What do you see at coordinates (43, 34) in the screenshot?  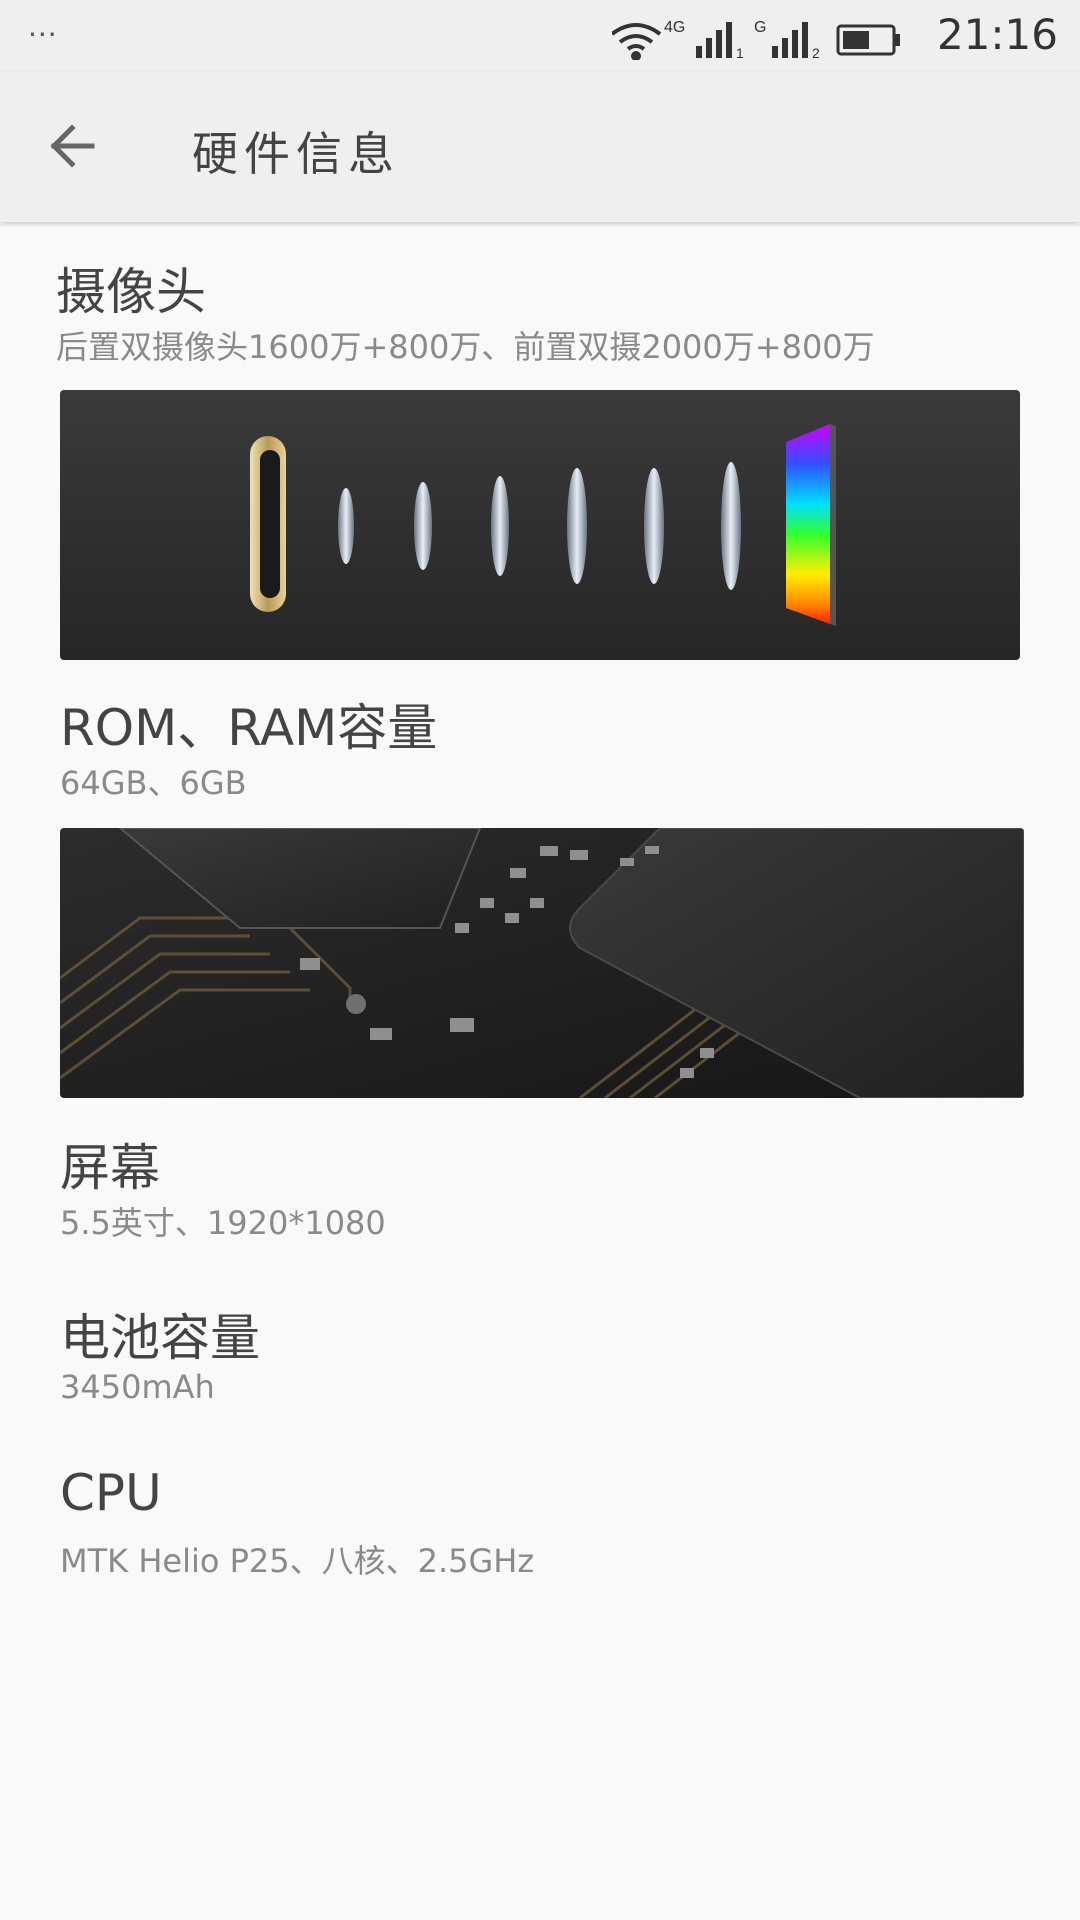 I see `more-notifications-indicator: ···` at bounding box center [43, 34].